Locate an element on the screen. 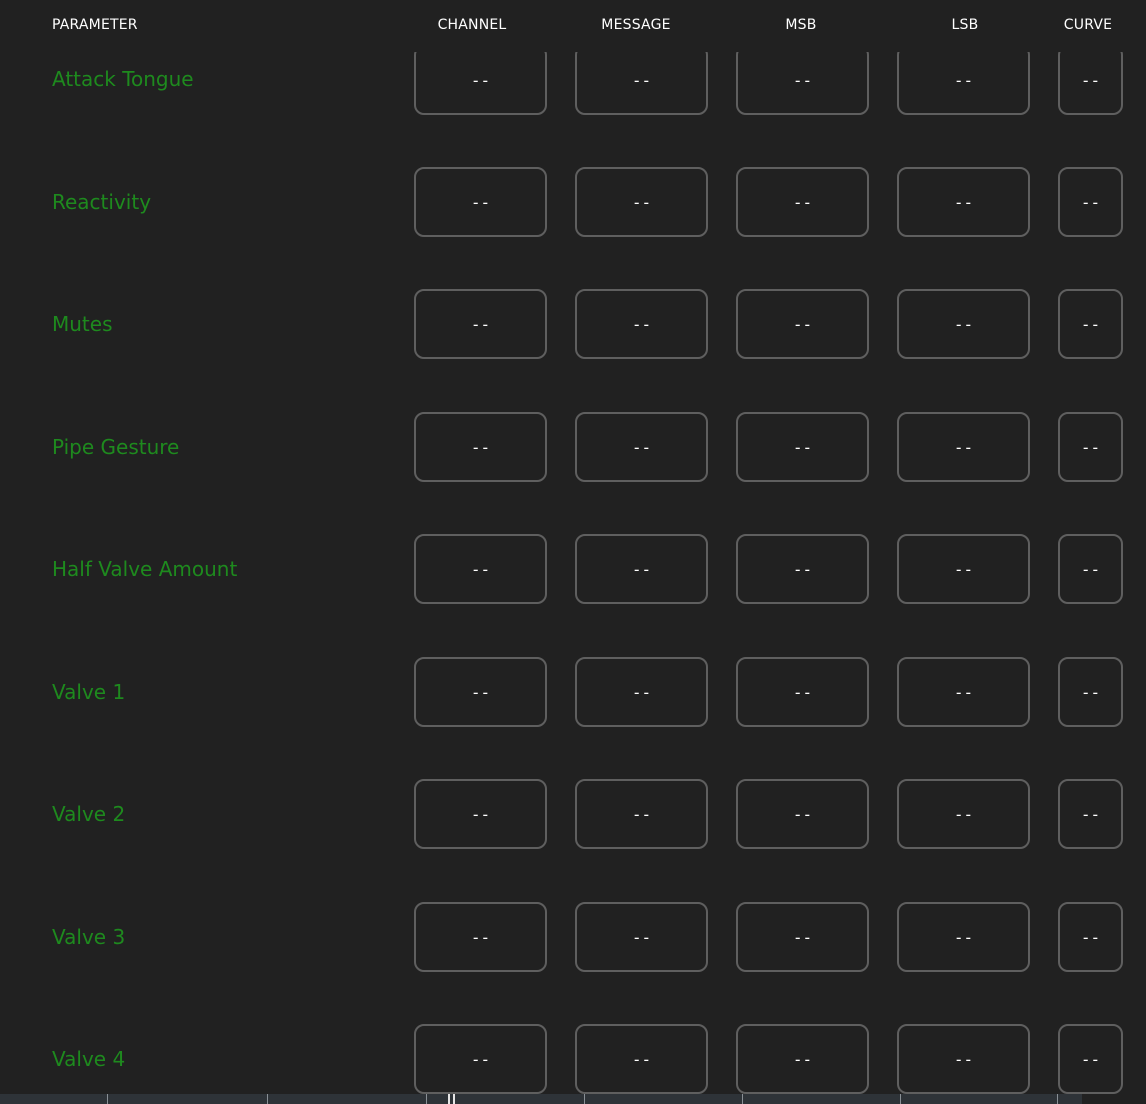  bottom-bar-corner is located at coordinates (1114, 1099).